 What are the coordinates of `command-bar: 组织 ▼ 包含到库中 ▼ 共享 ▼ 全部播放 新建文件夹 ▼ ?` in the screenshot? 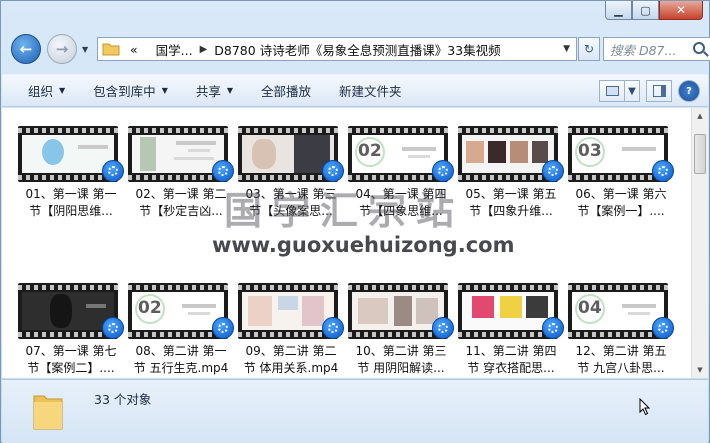 It's located at (355, 90).